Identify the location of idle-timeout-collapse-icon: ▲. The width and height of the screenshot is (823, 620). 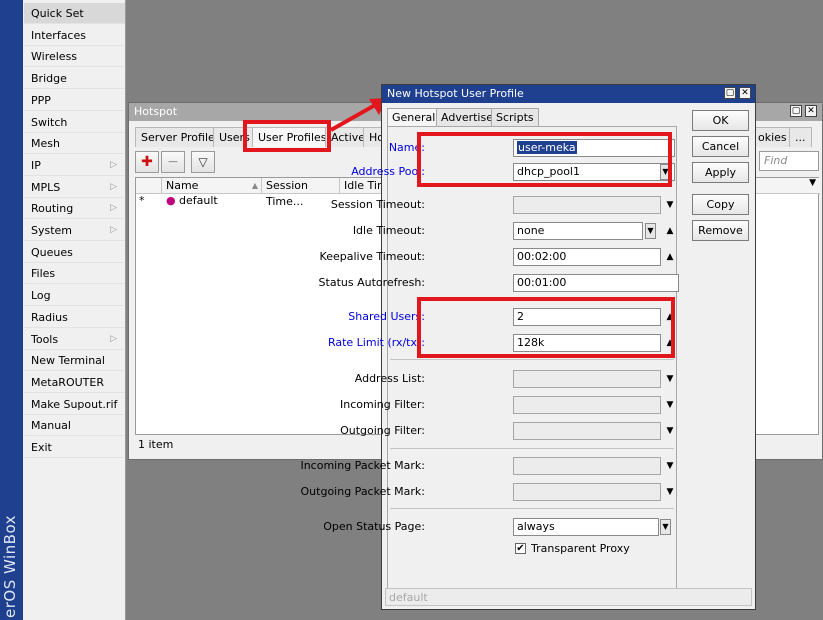
(670, 231).